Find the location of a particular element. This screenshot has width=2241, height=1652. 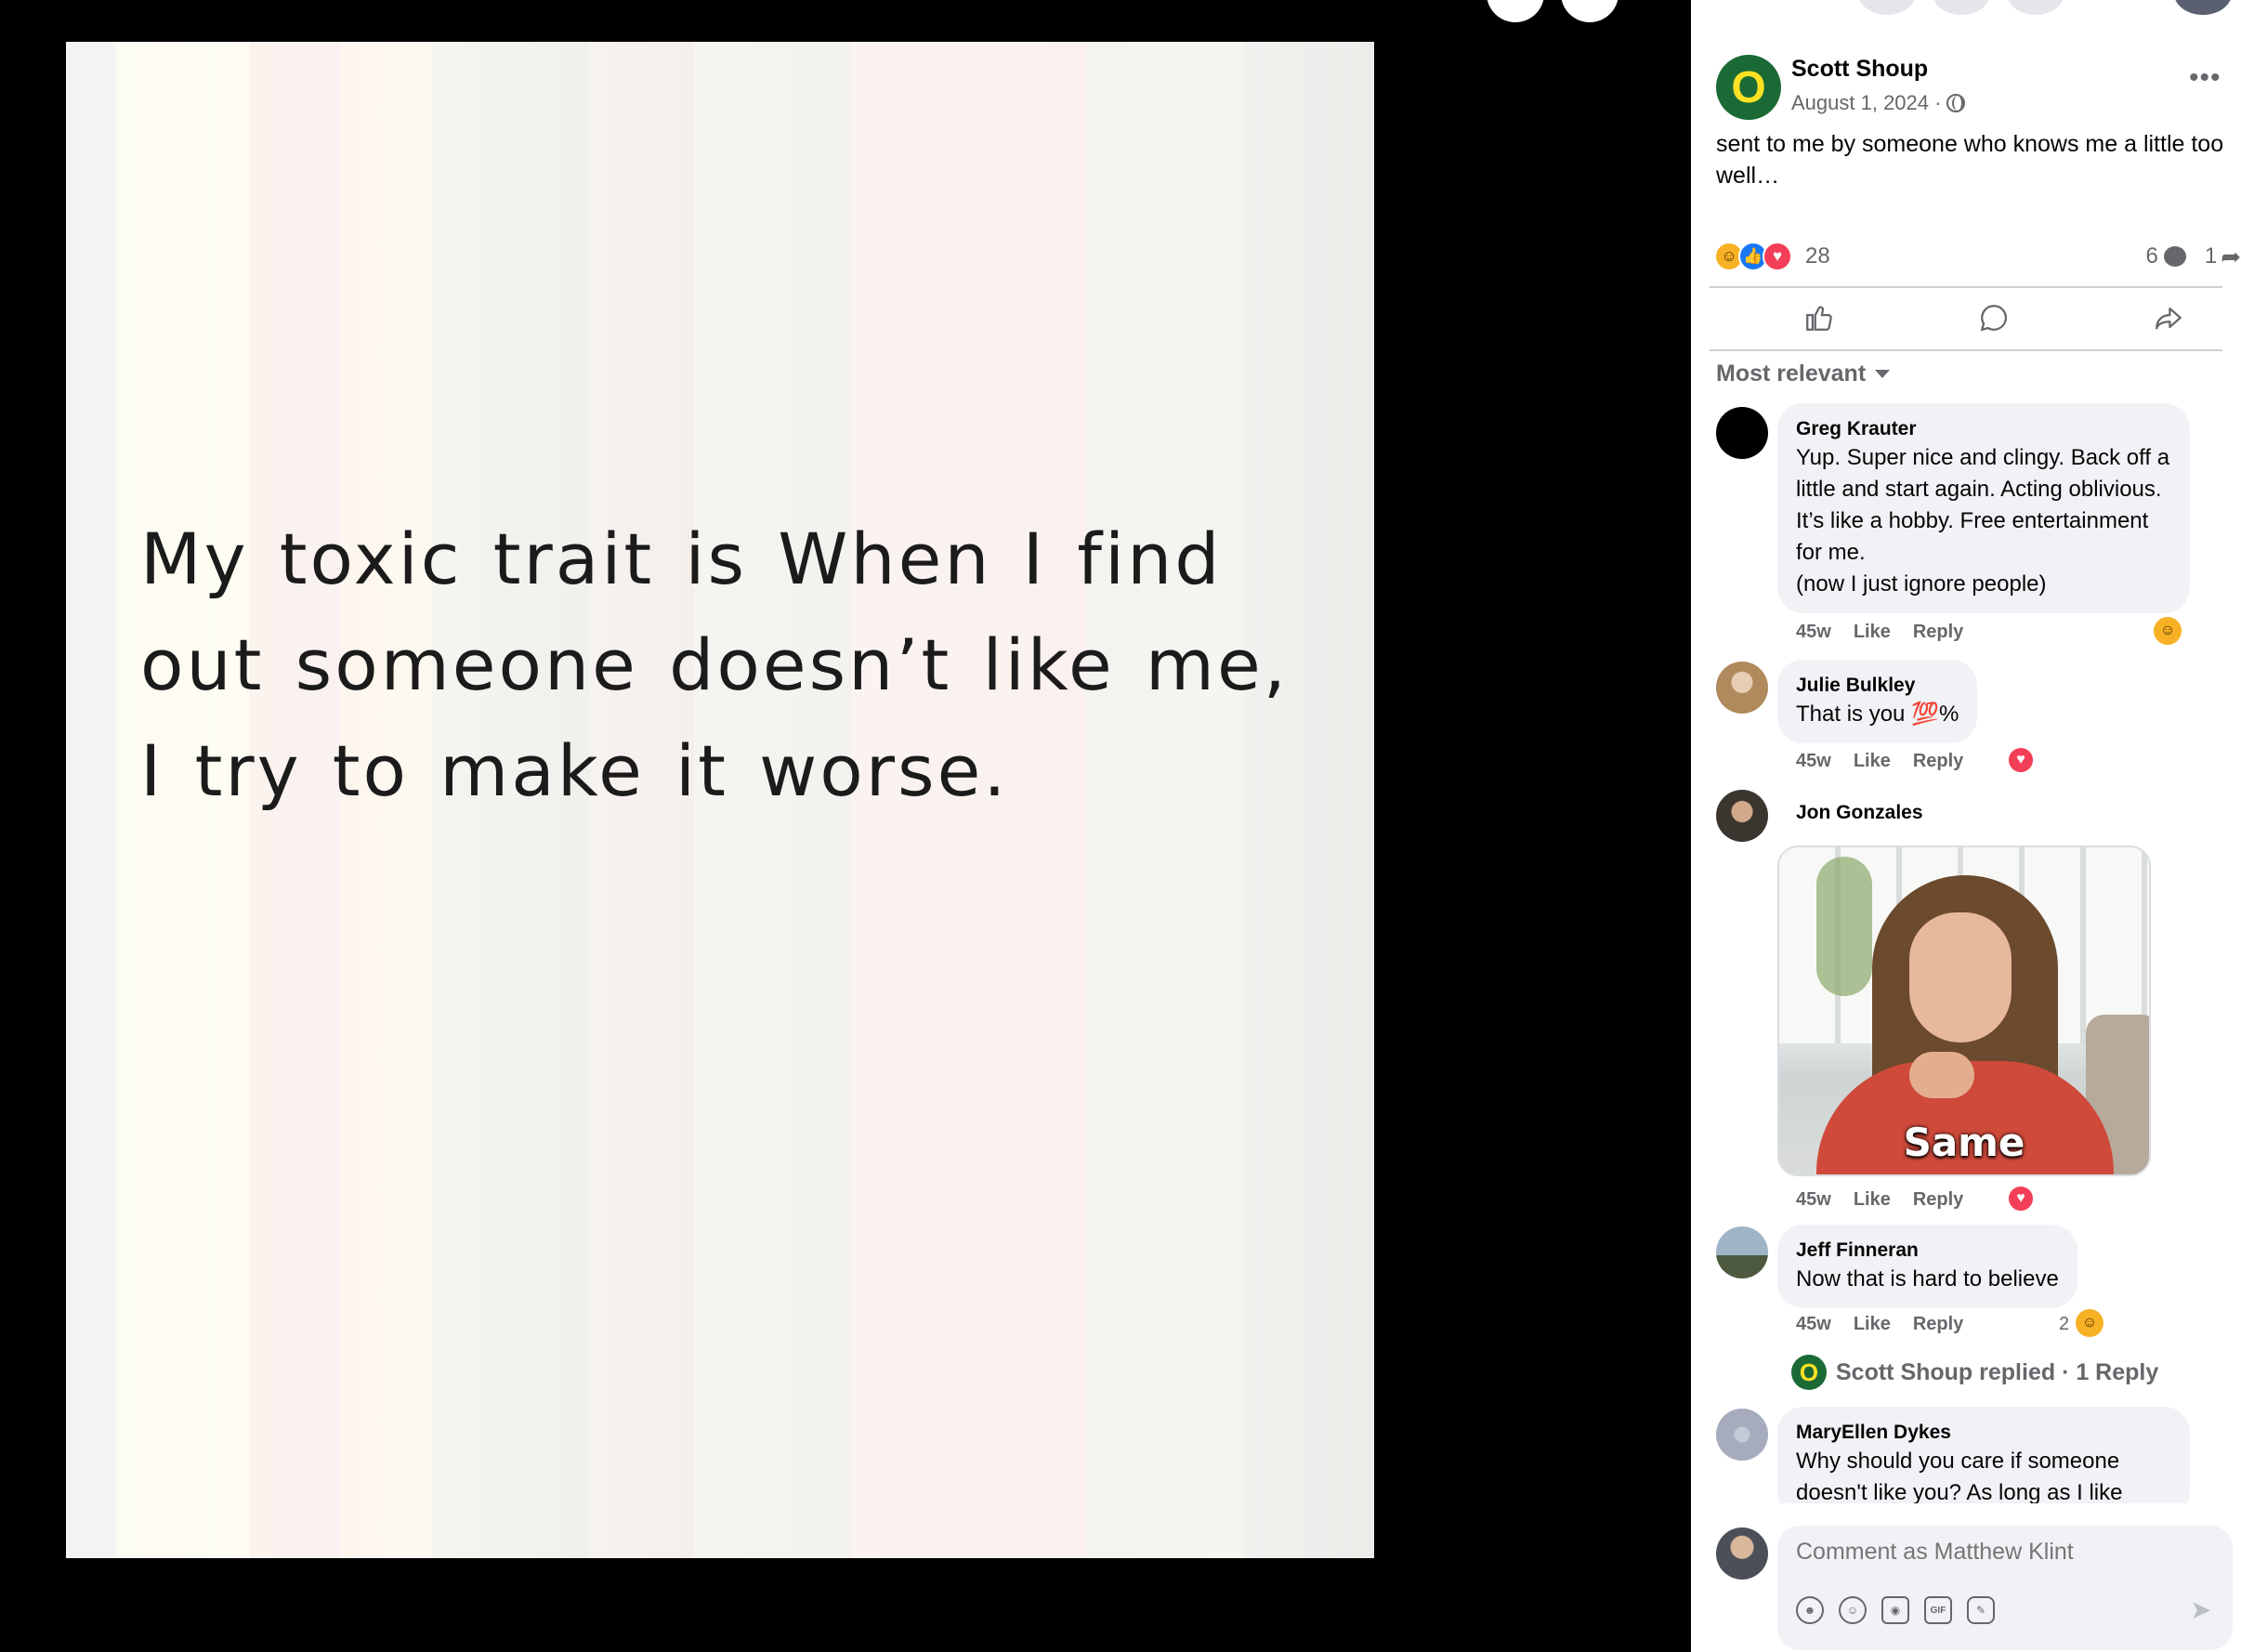

gif-icon: GIF is located at coordinates (1938, 1610).